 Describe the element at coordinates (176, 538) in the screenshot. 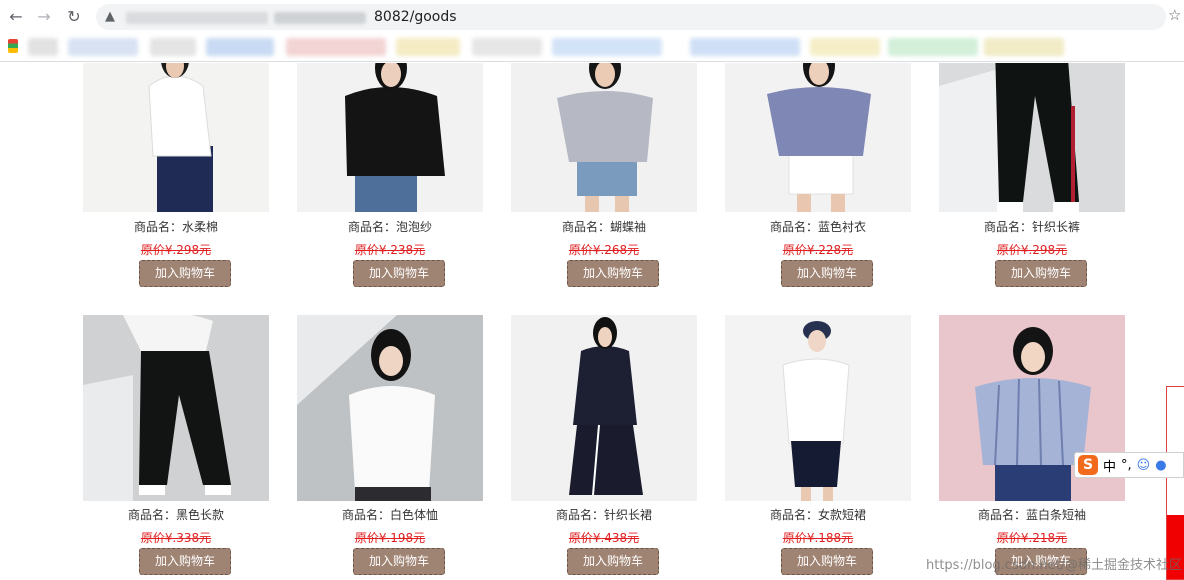

I see `product-price: 原价¥.338元` at that location.